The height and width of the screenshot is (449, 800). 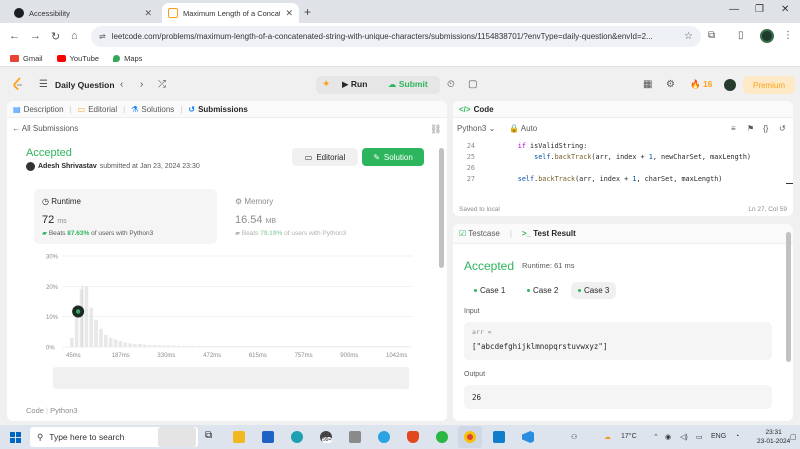 I want to click on network-icon: ◉, so click(x=668, y=437).